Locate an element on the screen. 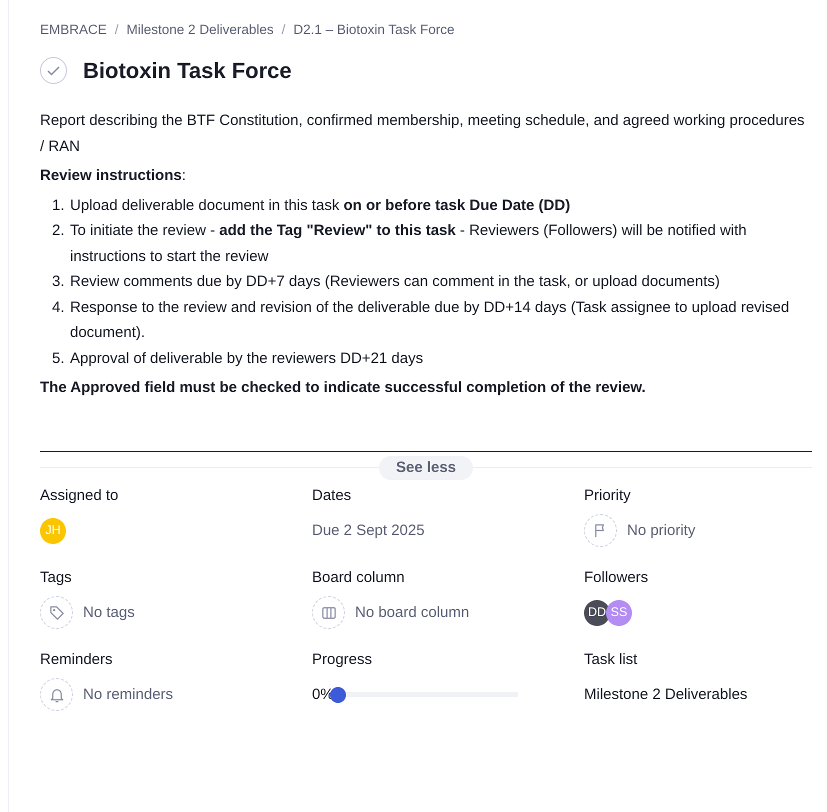  field-value: No priority is located at coordinates (661, 531).